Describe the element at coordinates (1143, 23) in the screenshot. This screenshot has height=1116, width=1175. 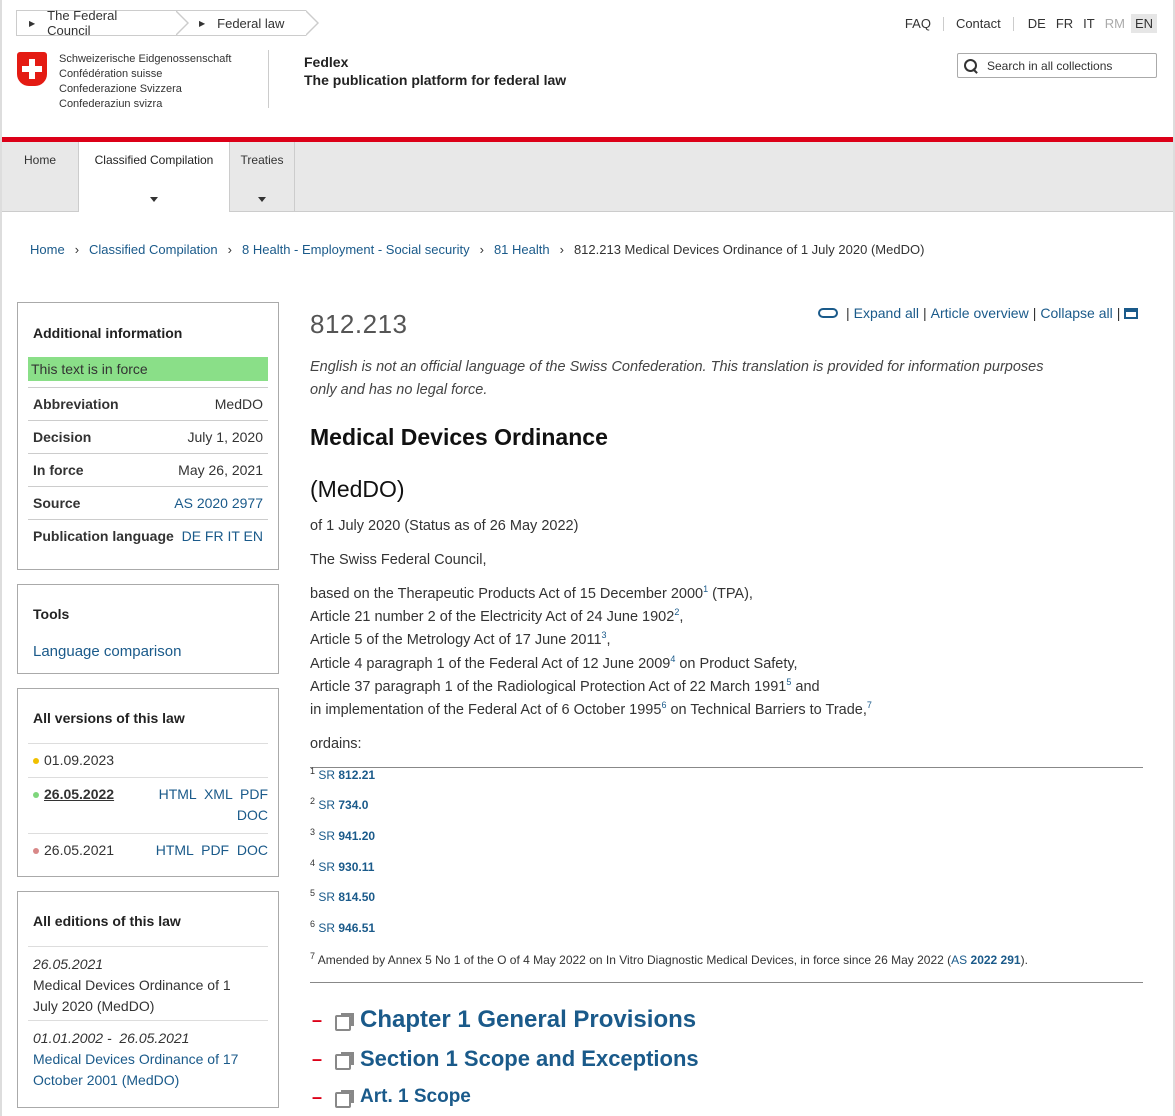
I see `lang-en: EN` at that location.